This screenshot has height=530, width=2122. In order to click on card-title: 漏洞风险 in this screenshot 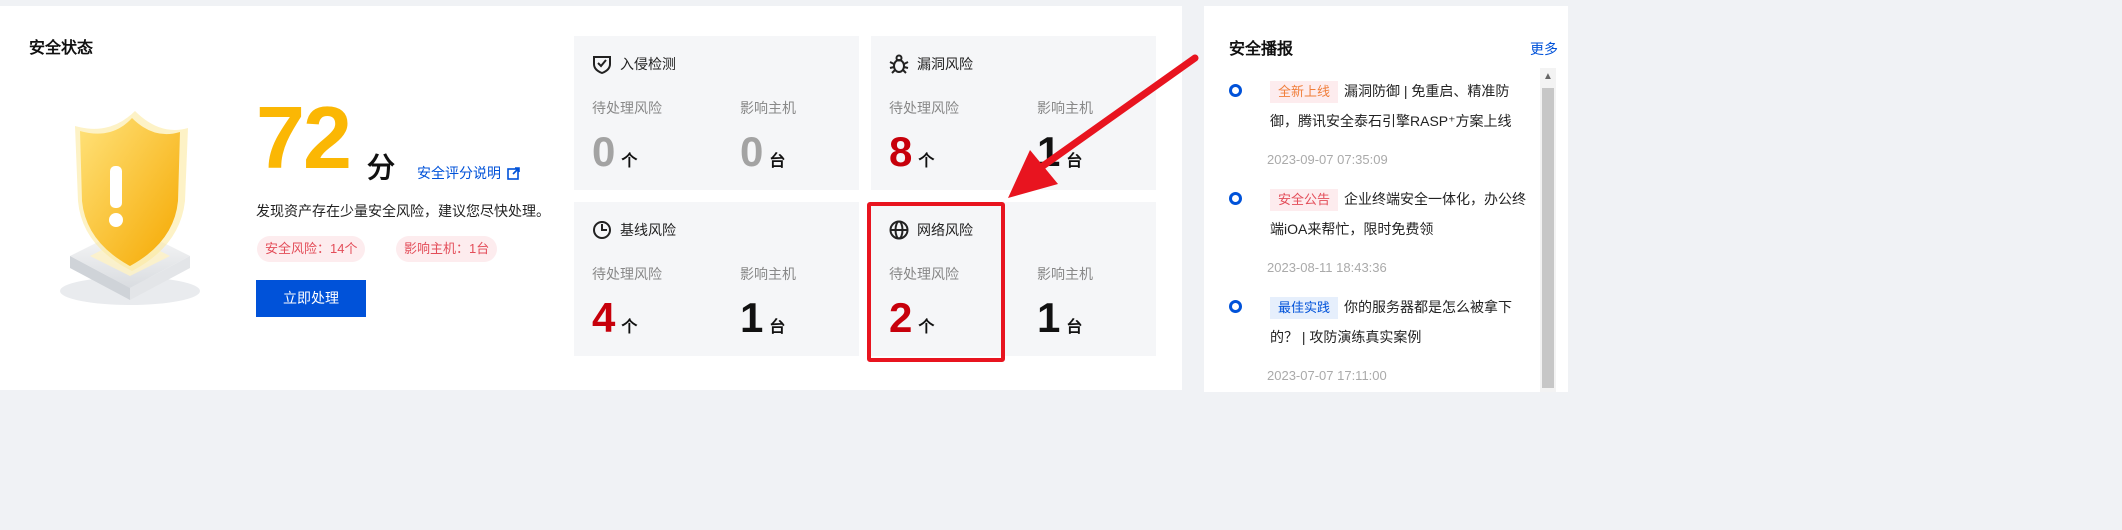, I will do `click(945, 64)`.